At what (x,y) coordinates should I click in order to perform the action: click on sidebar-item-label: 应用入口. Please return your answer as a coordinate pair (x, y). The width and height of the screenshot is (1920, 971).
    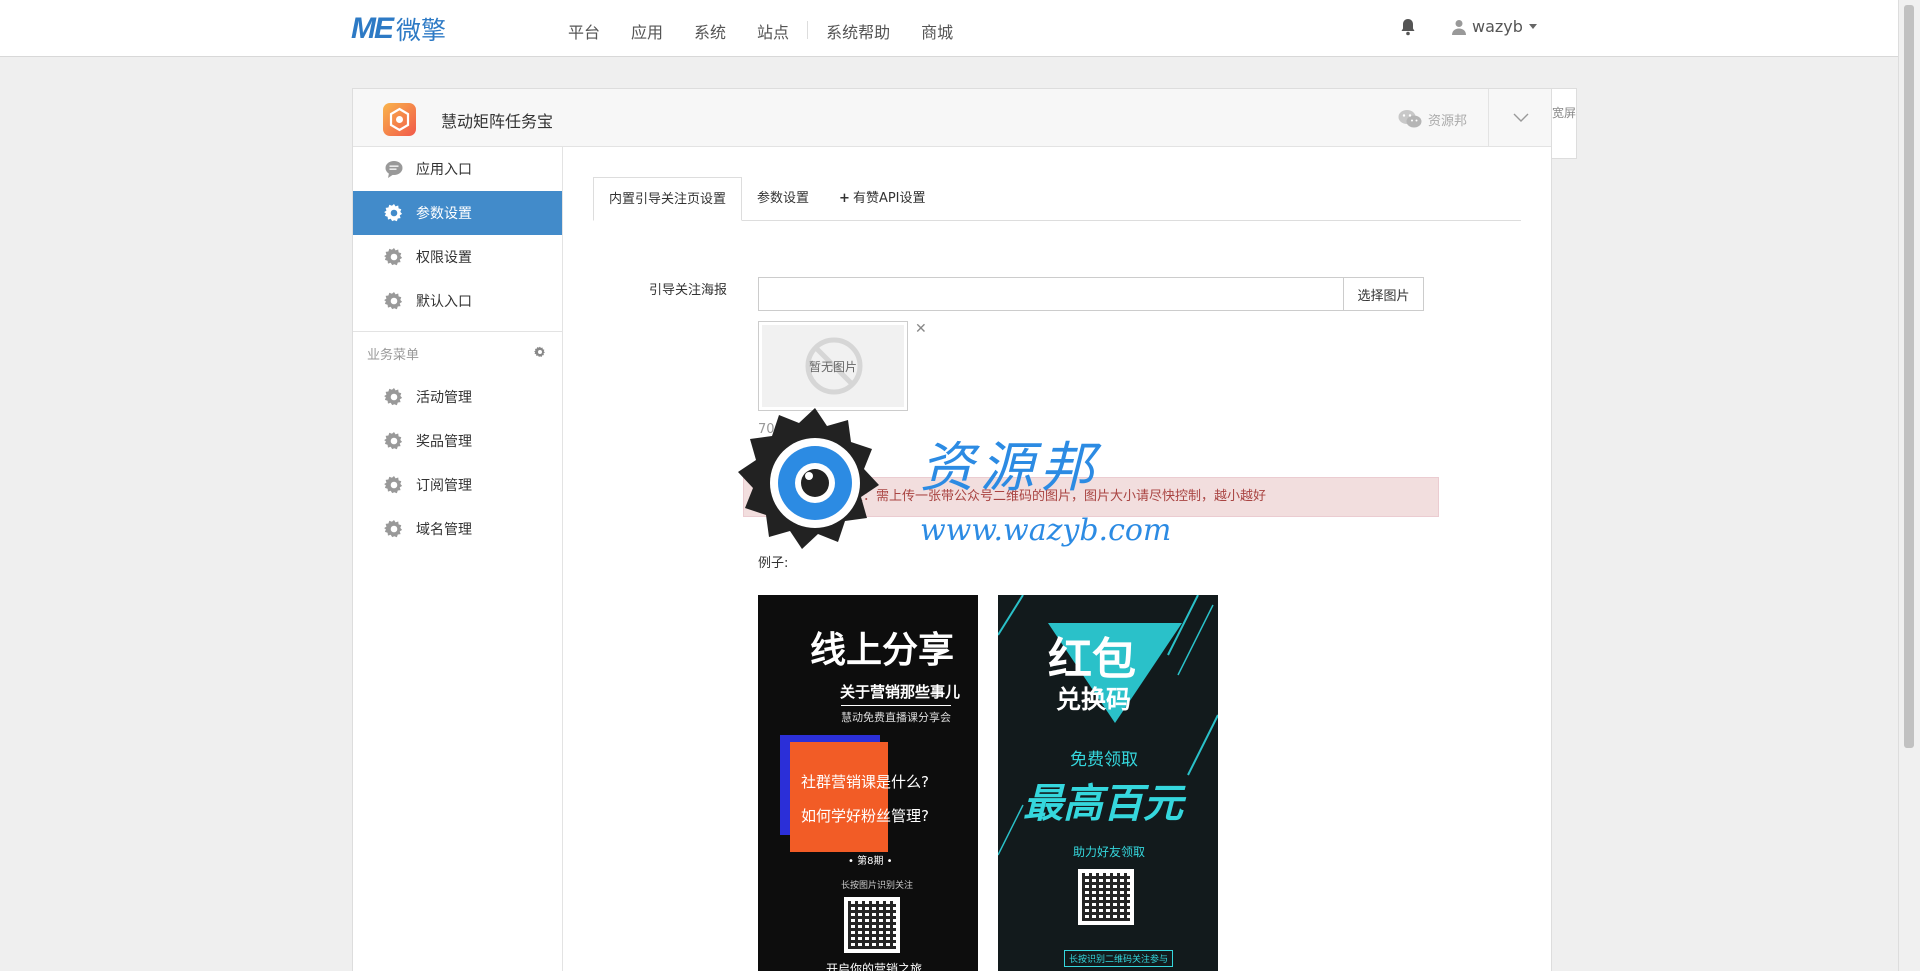
    Looking at the image, I should click on (444, 170).